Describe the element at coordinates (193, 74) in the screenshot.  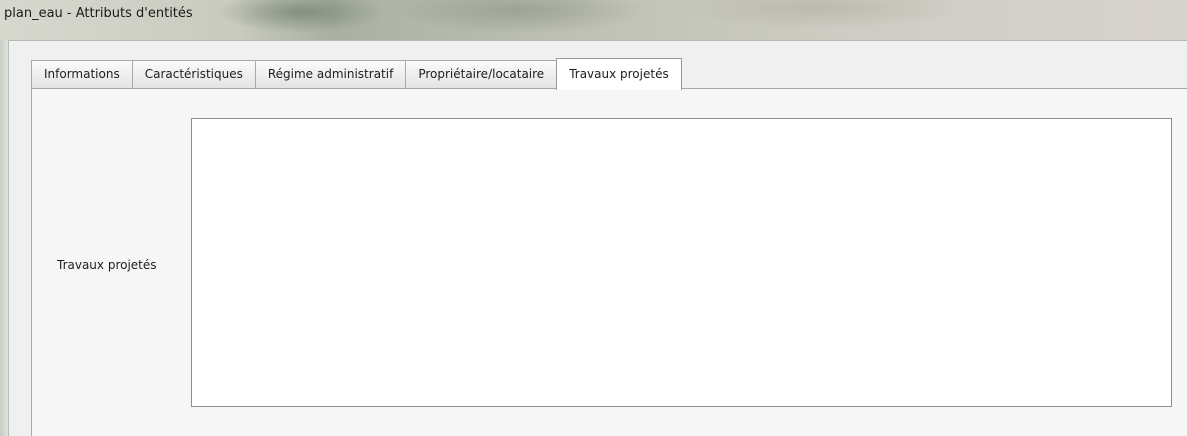
I see `tab-caracteristiques: Caractéristiques` at that location.